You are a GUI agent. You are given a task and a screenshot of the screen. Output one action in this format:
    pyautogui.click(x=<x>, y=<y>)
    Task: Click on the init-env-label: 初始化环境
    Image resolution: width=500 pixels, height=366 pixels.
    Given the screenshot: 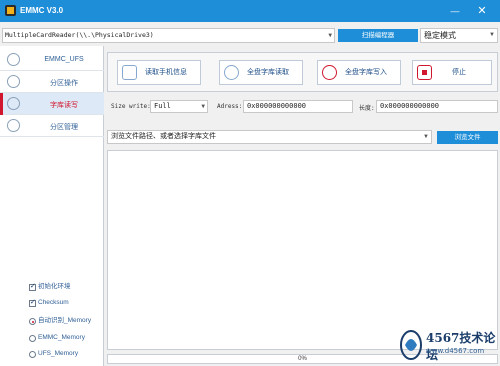 What is the action you would take?
    pyautogui.click(x=54, y=286)
    